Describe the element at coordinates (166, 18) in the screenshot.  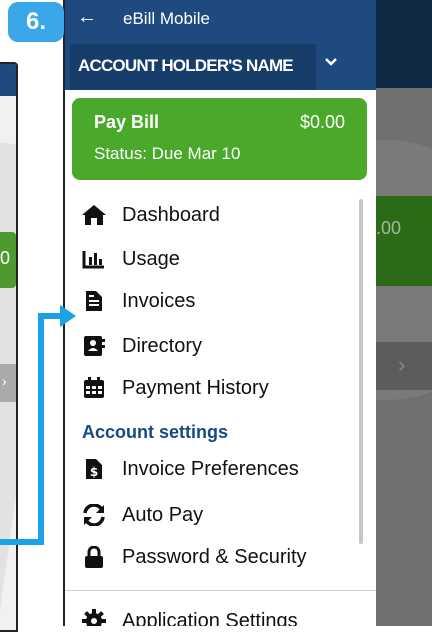
I see `app-title: eBill Mobile` at that location.